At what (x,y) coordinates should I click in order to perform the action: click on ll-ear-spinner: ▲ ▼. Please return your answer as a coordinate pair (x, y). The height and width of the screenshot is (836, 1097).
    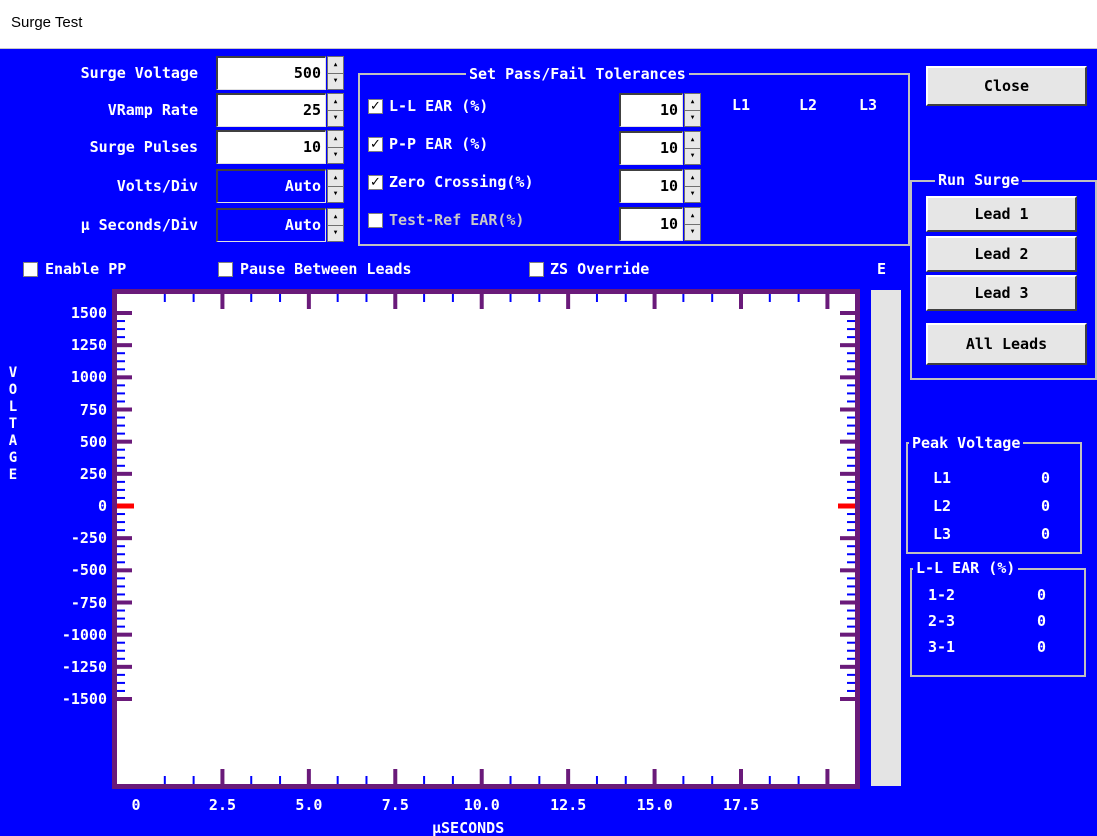
    Looking at the image, I should click on (692, 110).